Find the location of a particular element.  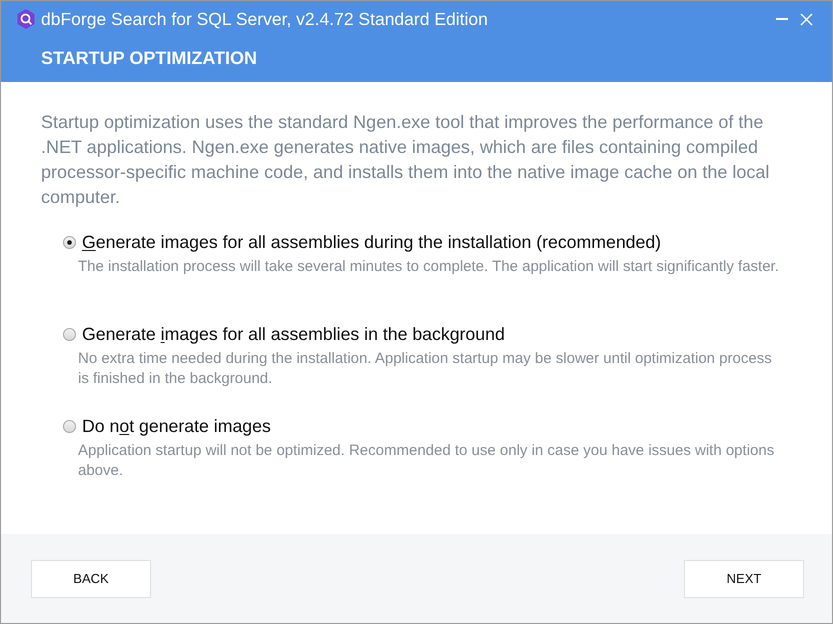

radio-option: Generate images for all assemblies in the background is located at coordinates (284, 334).